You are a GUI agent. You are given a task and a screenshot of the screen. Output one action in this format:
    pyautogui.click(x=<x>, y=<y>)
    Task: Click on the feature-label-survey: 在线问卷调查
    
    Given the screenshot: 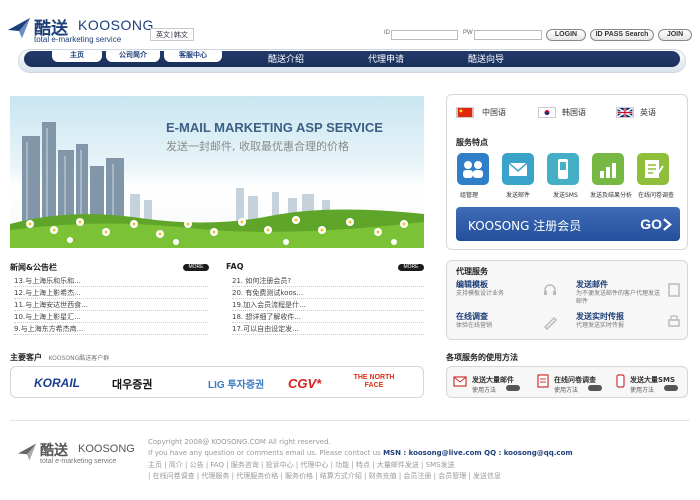 What is the action you would take?
    pyautogui.click(x=656, y=195)
    